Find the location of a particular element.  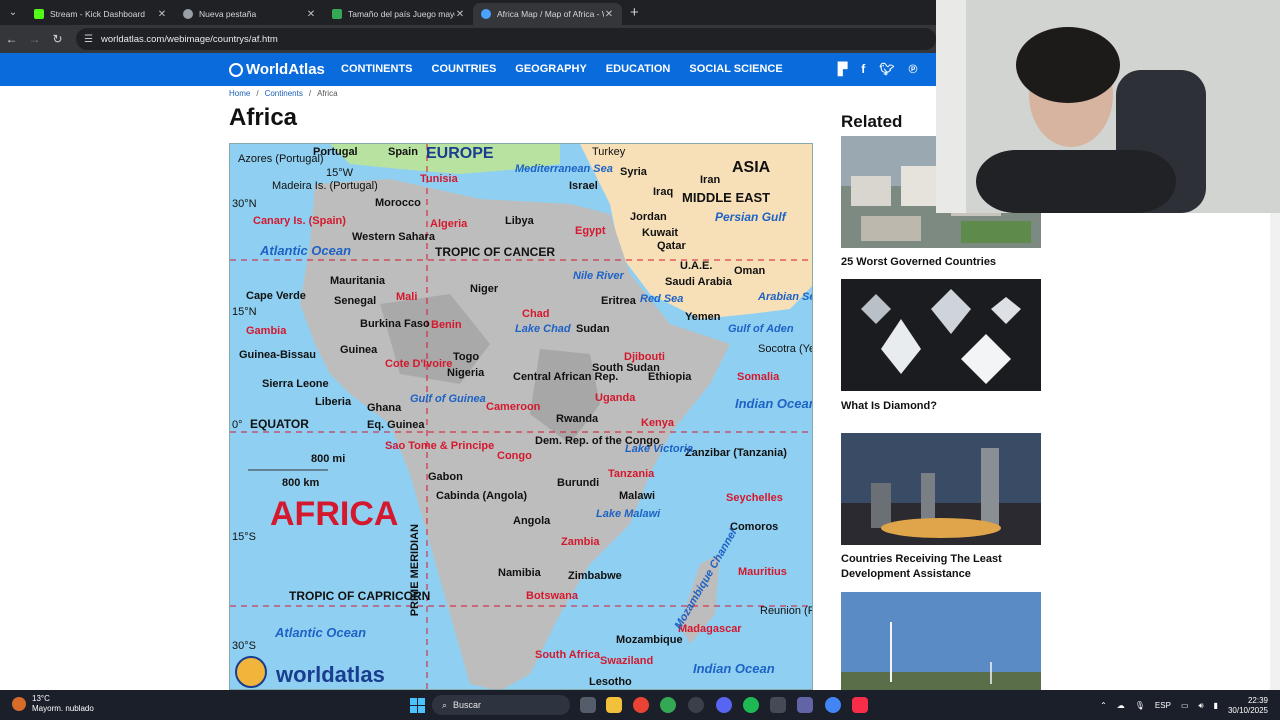

map-country: Libya is located at coordinates (519, 221).